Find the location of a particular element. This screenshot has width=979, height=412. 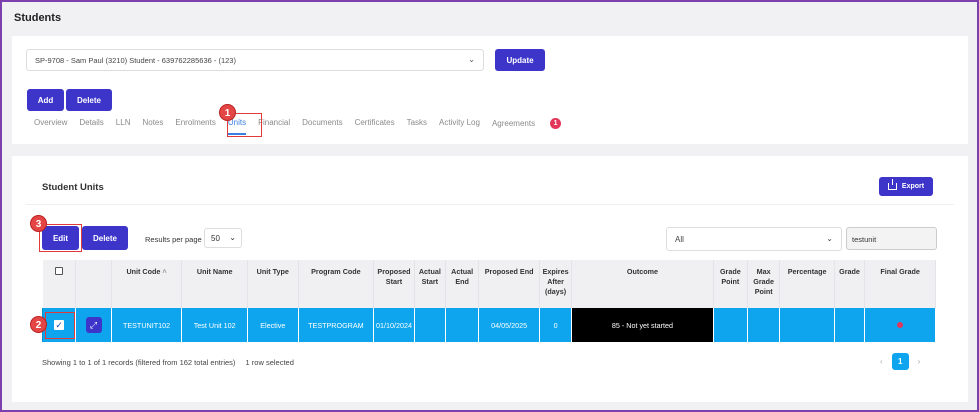

col-final-grade: Final Grade is located at coordinates (900, 284).